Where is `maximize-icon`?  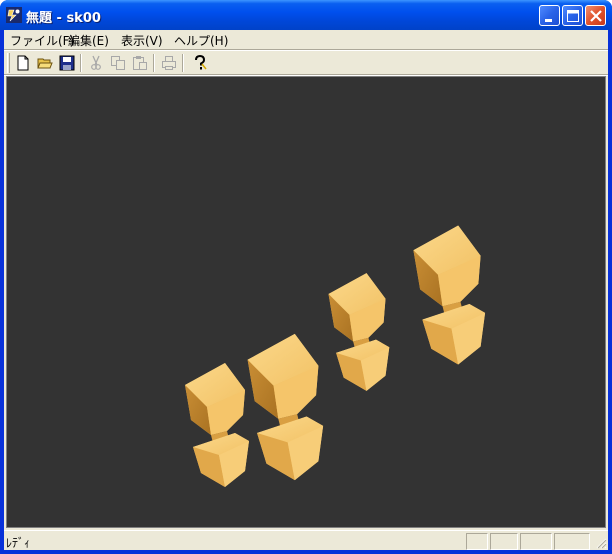
maximize-icon is located at coordinates (573, 16).